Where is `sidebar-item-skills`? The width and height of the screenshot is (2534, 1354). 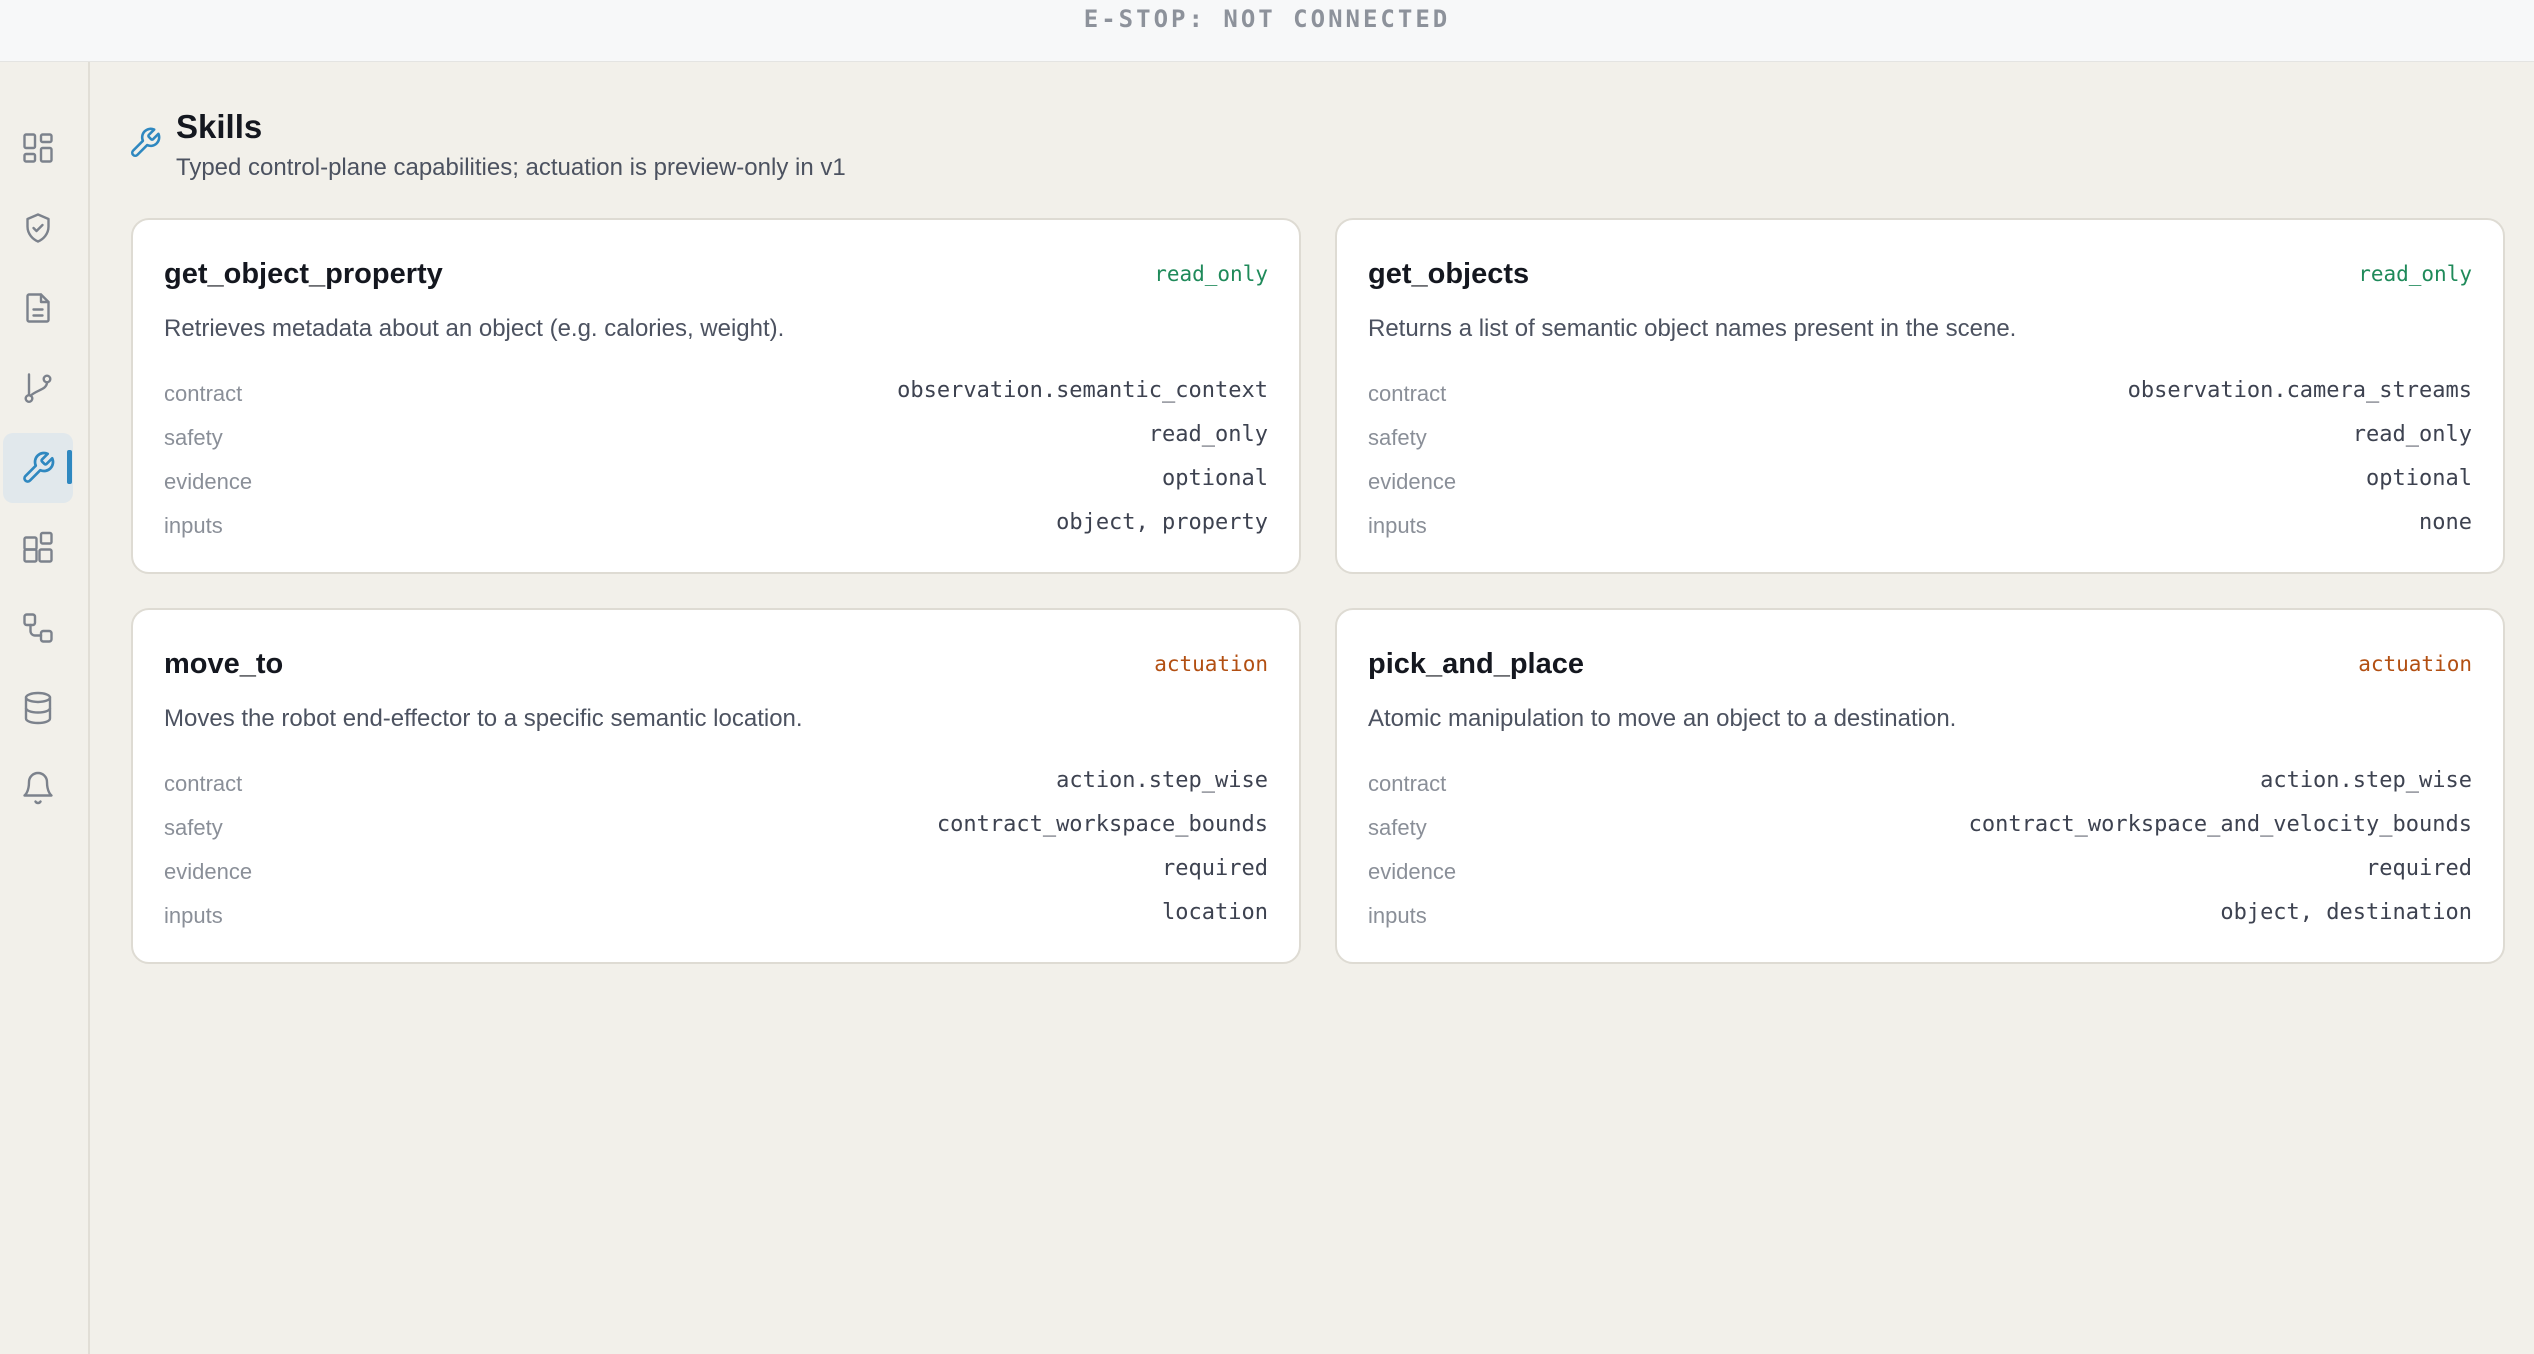 sidebar-item-skills is located at coordinates (38, 468).